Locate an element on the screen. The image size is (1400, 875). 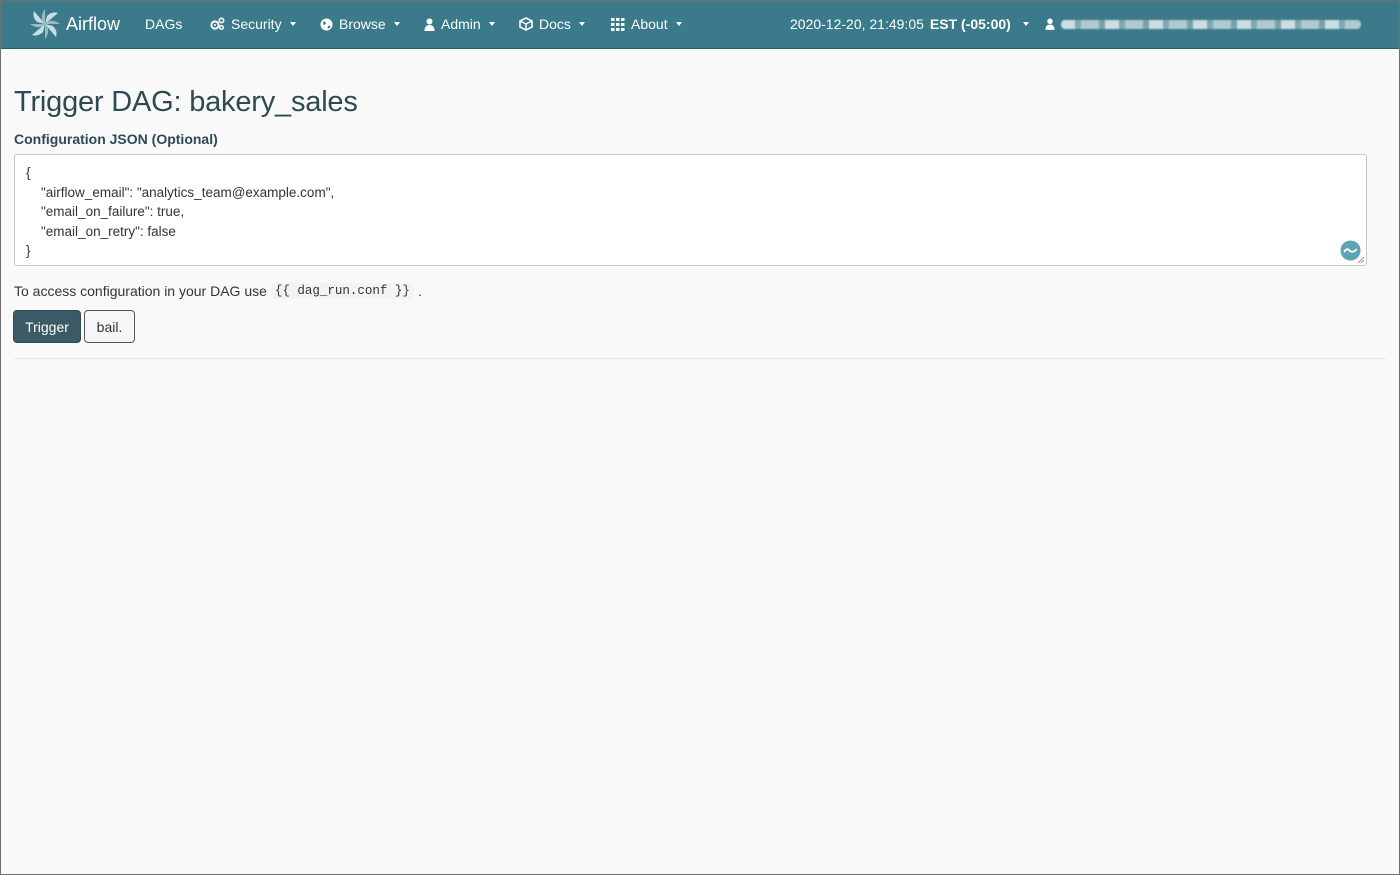
brand-label: Airflow is located at coordinates (93, 23).